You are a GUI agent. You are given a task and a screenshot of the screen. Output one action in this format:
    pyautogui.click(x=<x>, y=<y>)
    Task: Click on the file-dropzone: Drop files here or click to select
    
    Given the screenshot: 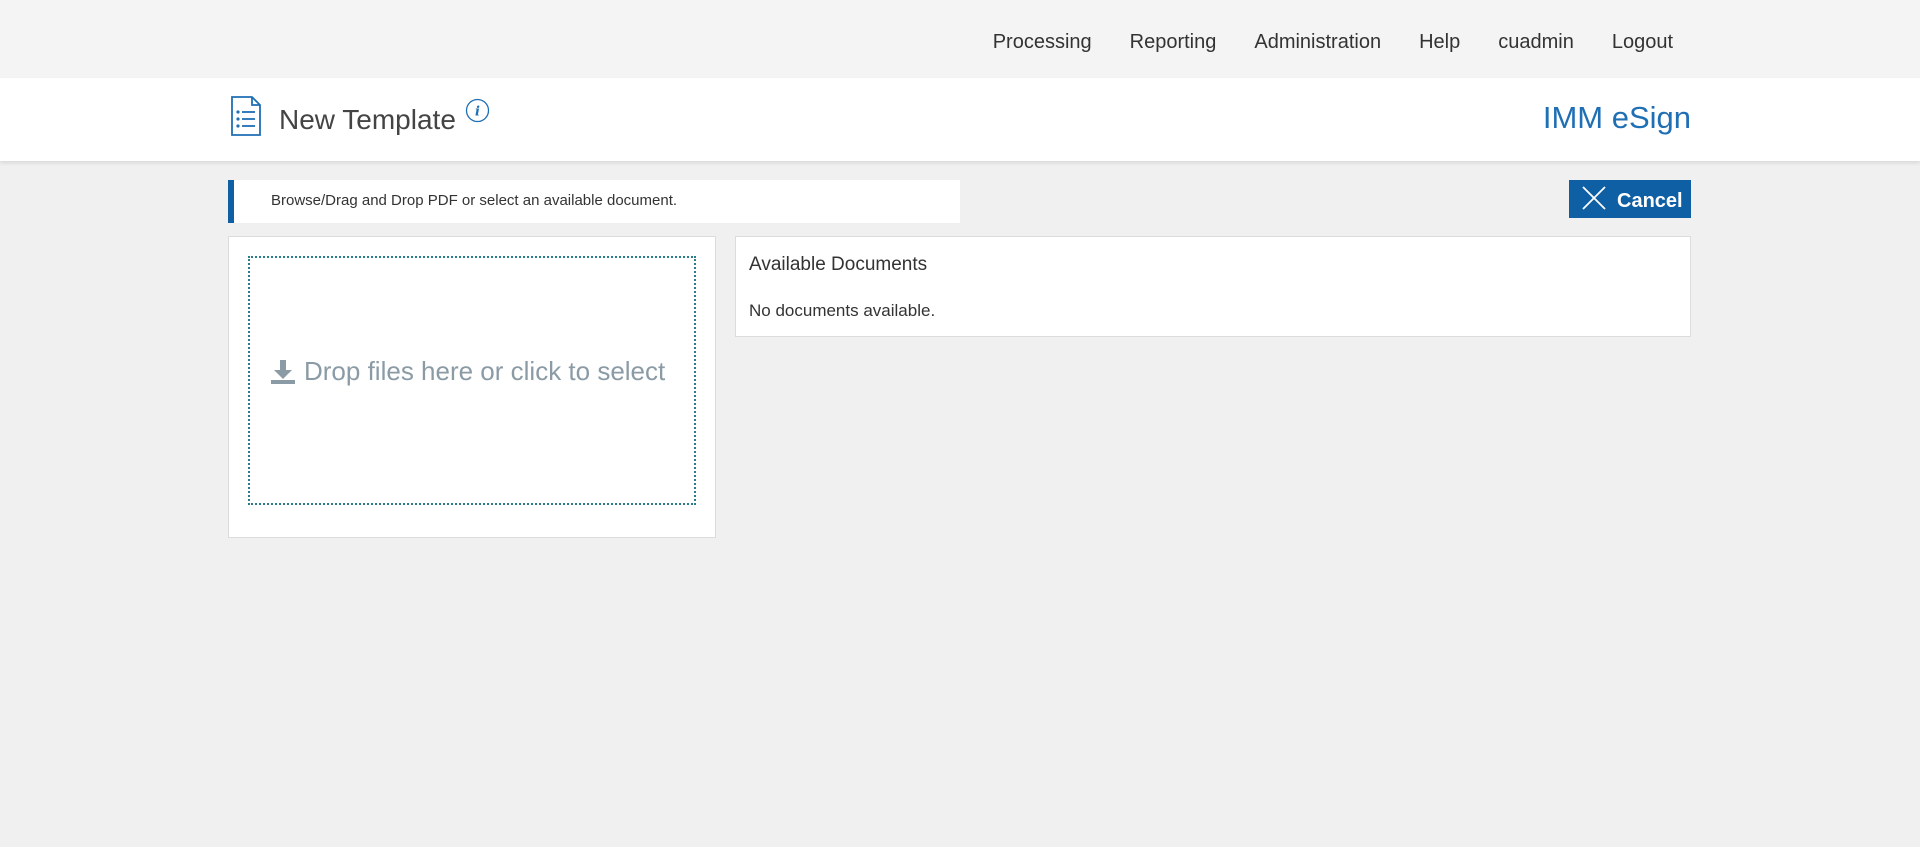 What is the action you would take?
    pyautogui.click(x=472, y=380)
    